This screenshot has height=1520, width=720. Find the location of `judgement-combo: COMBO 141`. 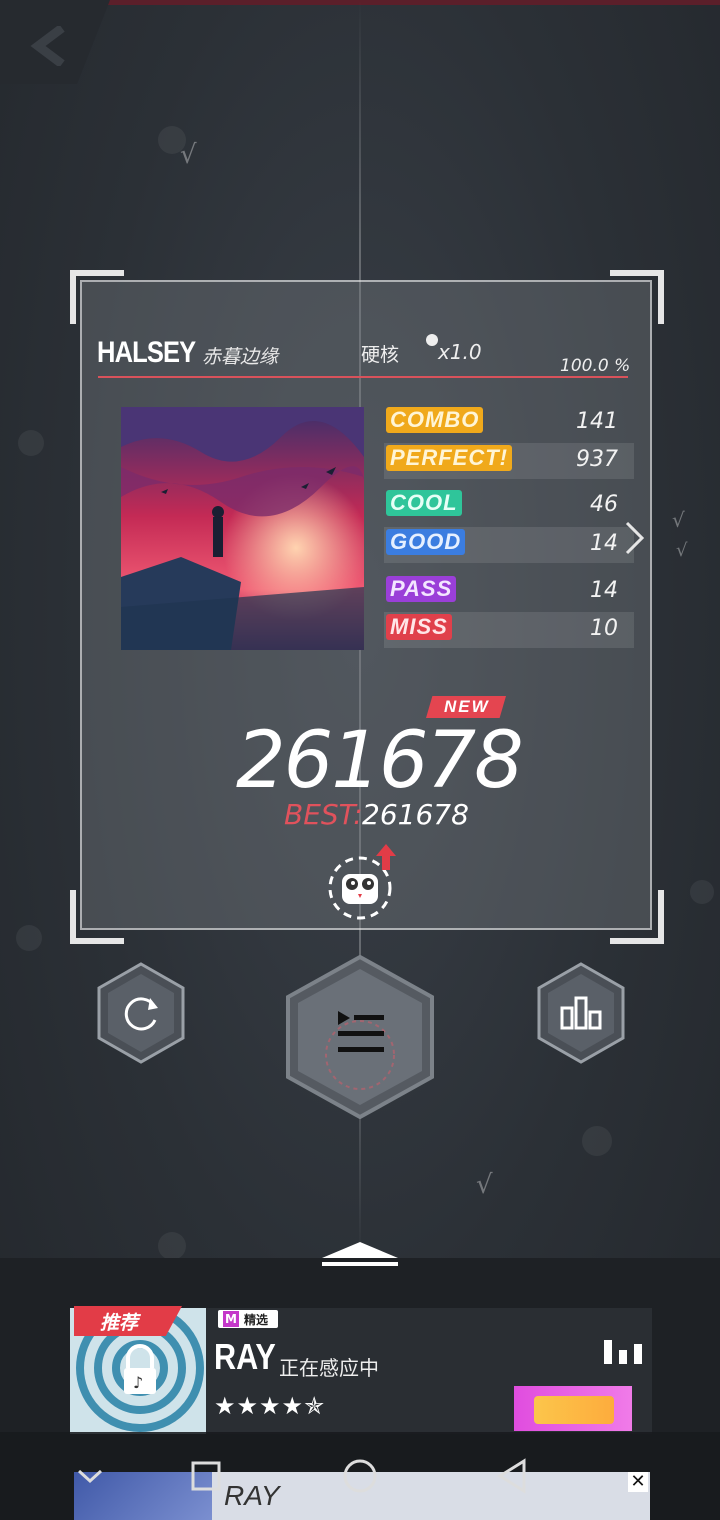

judgement-combo: COMBO 141 is located at coordinates (509, 423).